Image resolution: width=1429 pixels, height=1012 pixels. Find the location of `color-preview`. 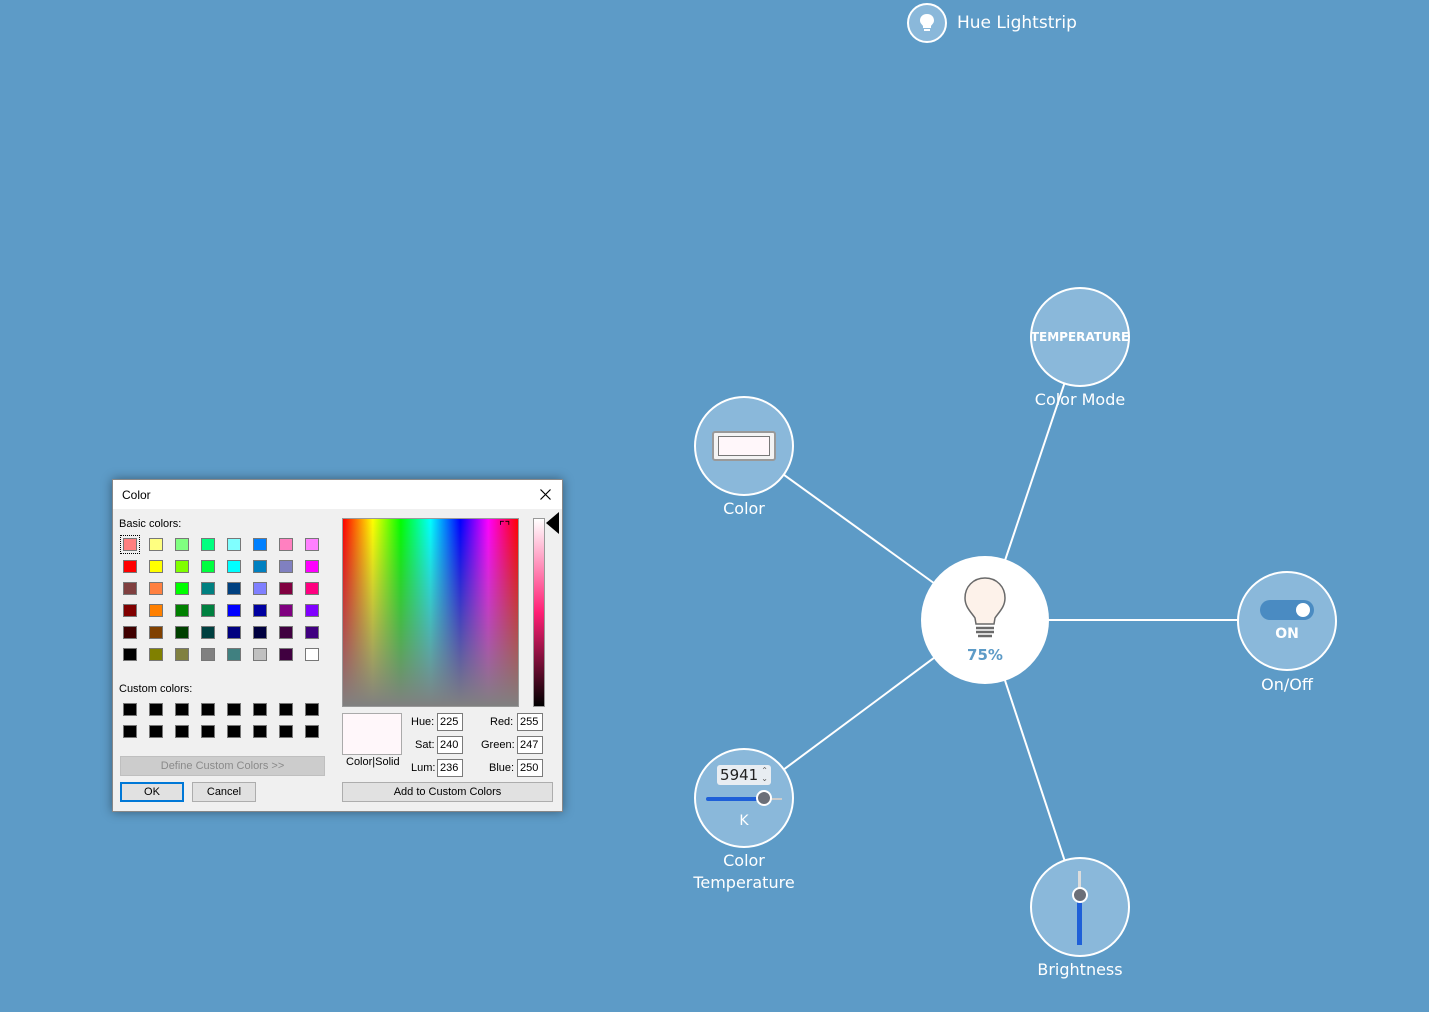

color-preview is located at coordinates (372, 734).